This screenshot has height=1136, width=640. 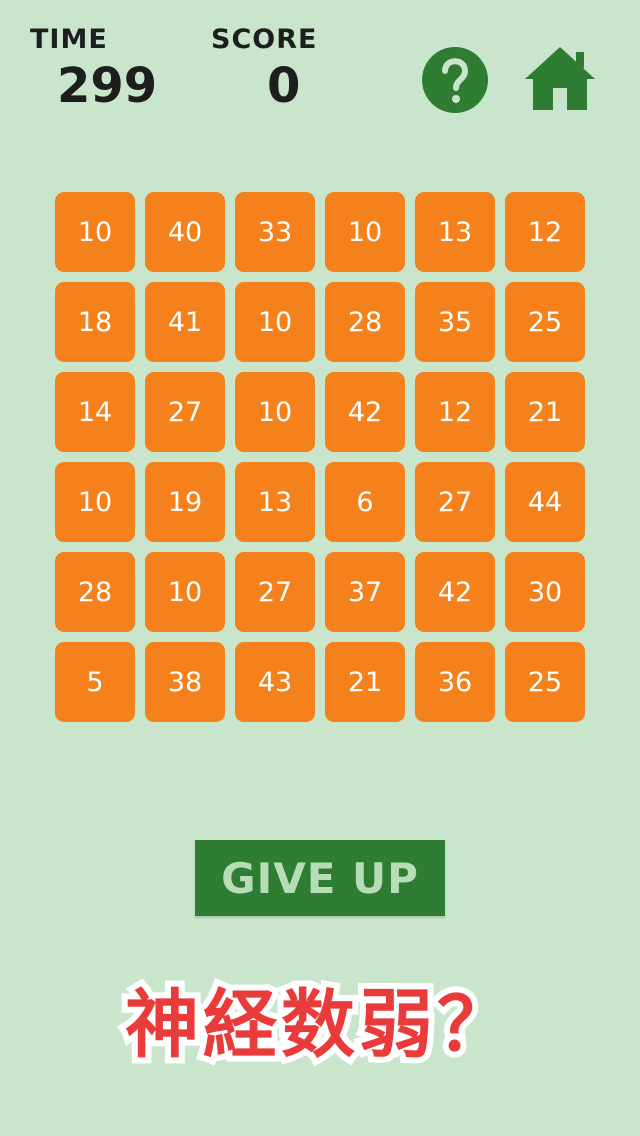 I want to click on number-tile: 19, so click(x=185, y=502).